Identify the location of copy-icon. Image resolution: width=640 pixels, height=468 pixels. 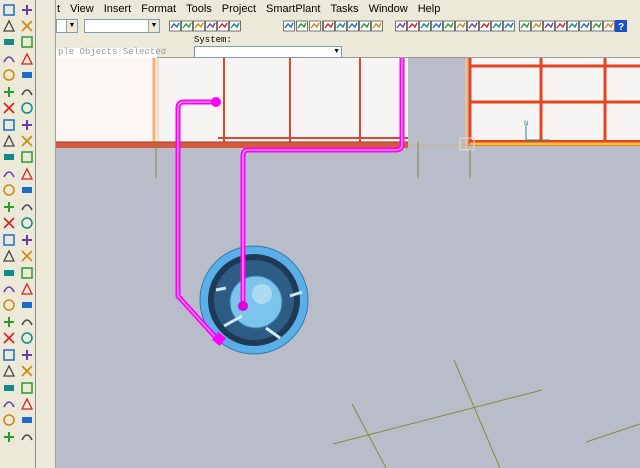
(8, 206).